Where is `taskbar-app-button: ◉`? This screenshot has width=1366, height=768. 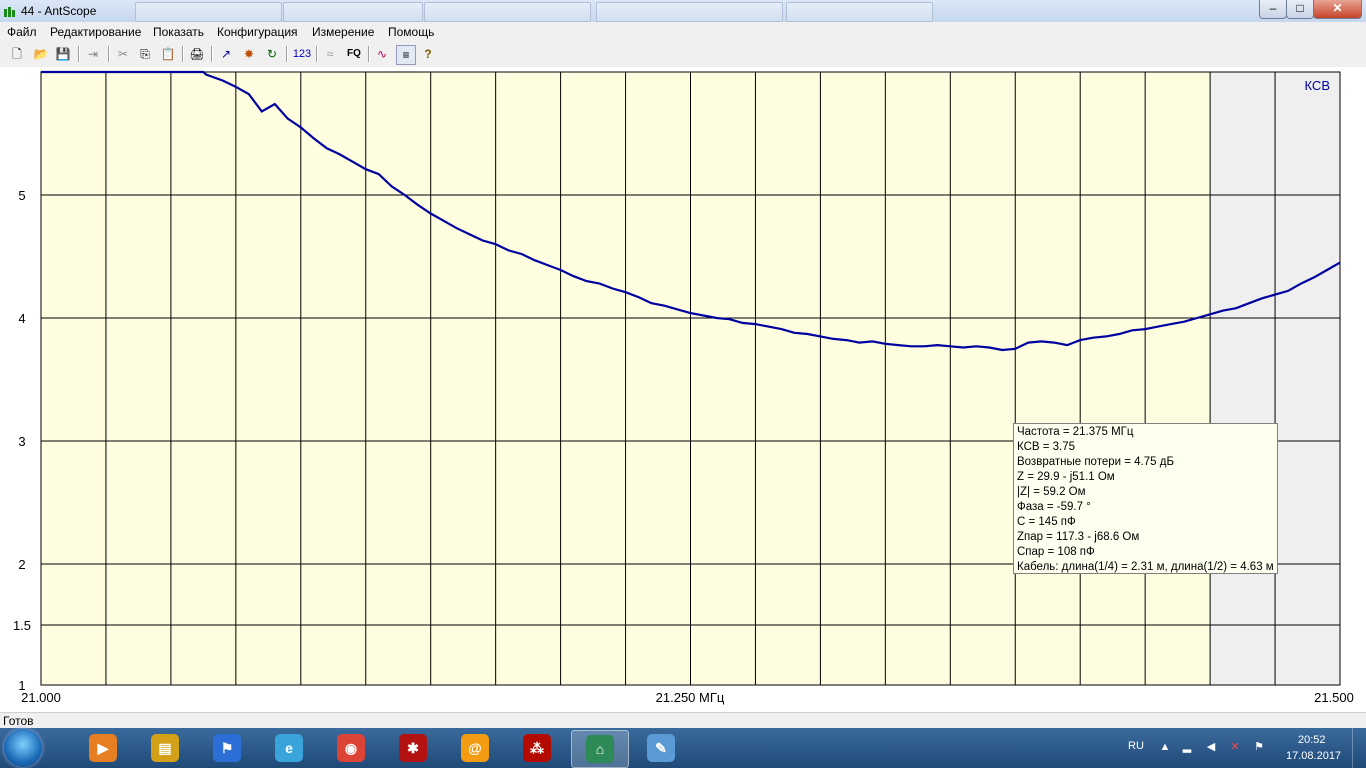 taskbar-app-button: ◉ is located at coordinates (351, 748).